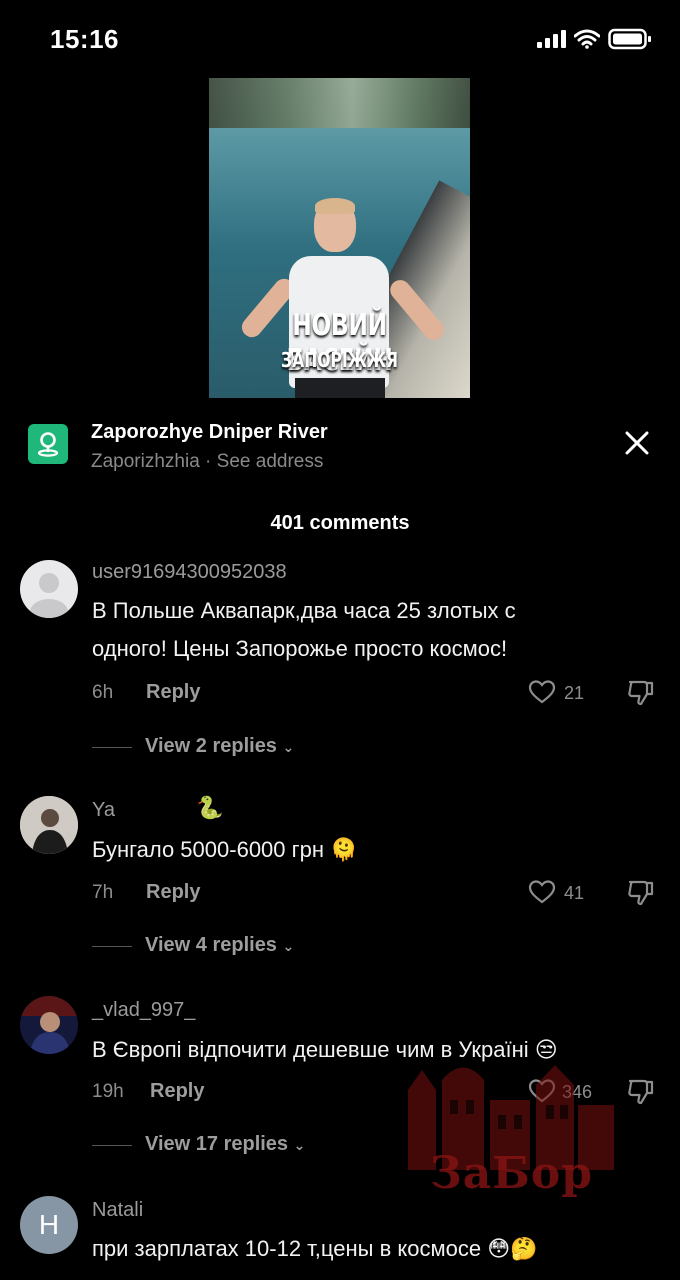  What do you see at coordinates (103, 810) in the screenshot?
I see `comment-username: Ya` at bounding box center [103, 810].